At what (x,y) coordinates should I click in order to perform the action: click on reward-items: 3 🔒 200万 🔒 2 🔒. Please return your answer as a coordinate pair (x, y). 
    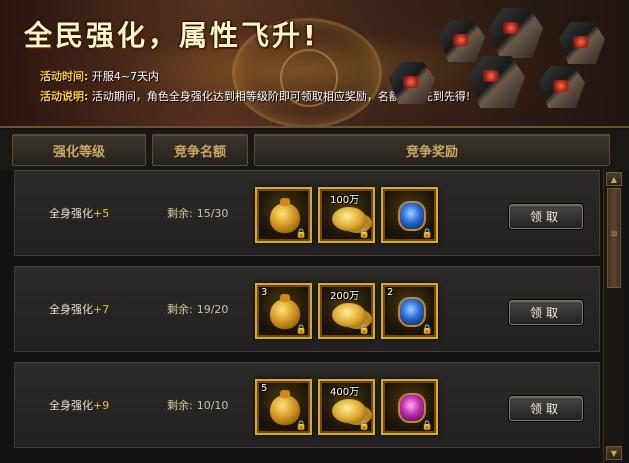
    Looking at the image, I should click on (346, 311).